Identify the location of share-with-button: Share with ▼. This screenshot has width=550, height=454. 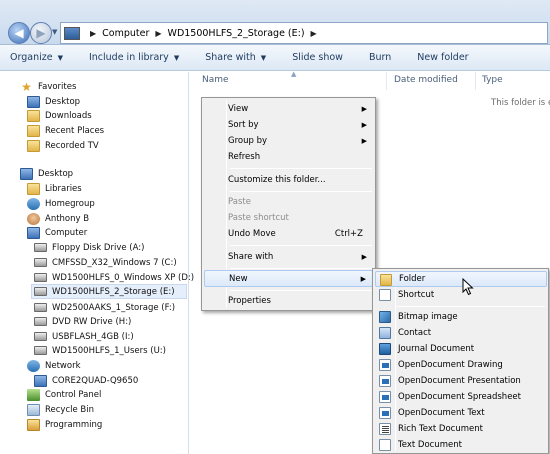
(235, 57).